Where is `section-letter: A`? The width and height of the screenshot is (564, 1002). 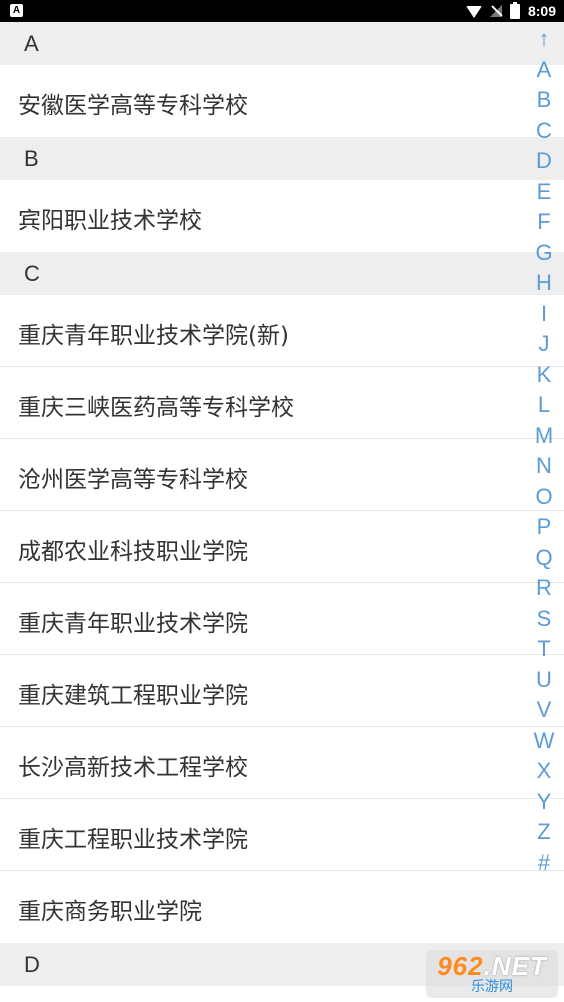
section-letter: A is located at coordinates (31, 43).